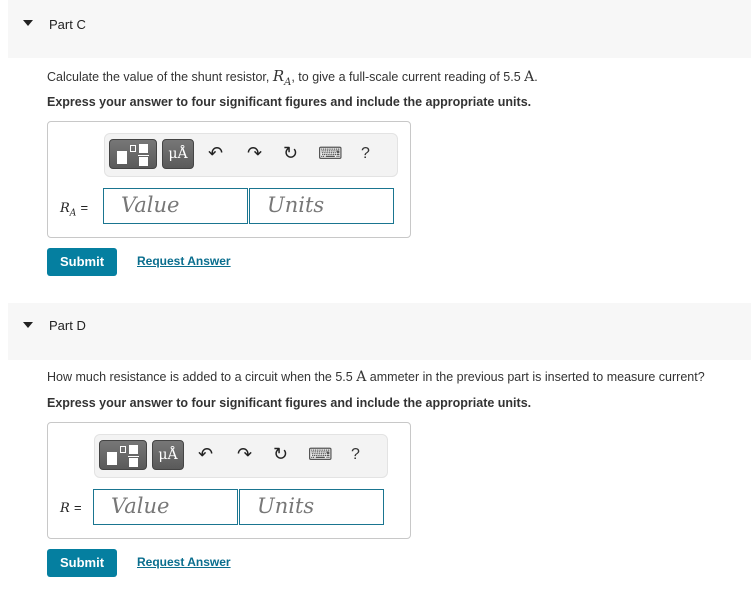 Image resolution: width=751 pixels, height=592 pixels. I want to click on part-c-header: Part C, so click(379, 29).